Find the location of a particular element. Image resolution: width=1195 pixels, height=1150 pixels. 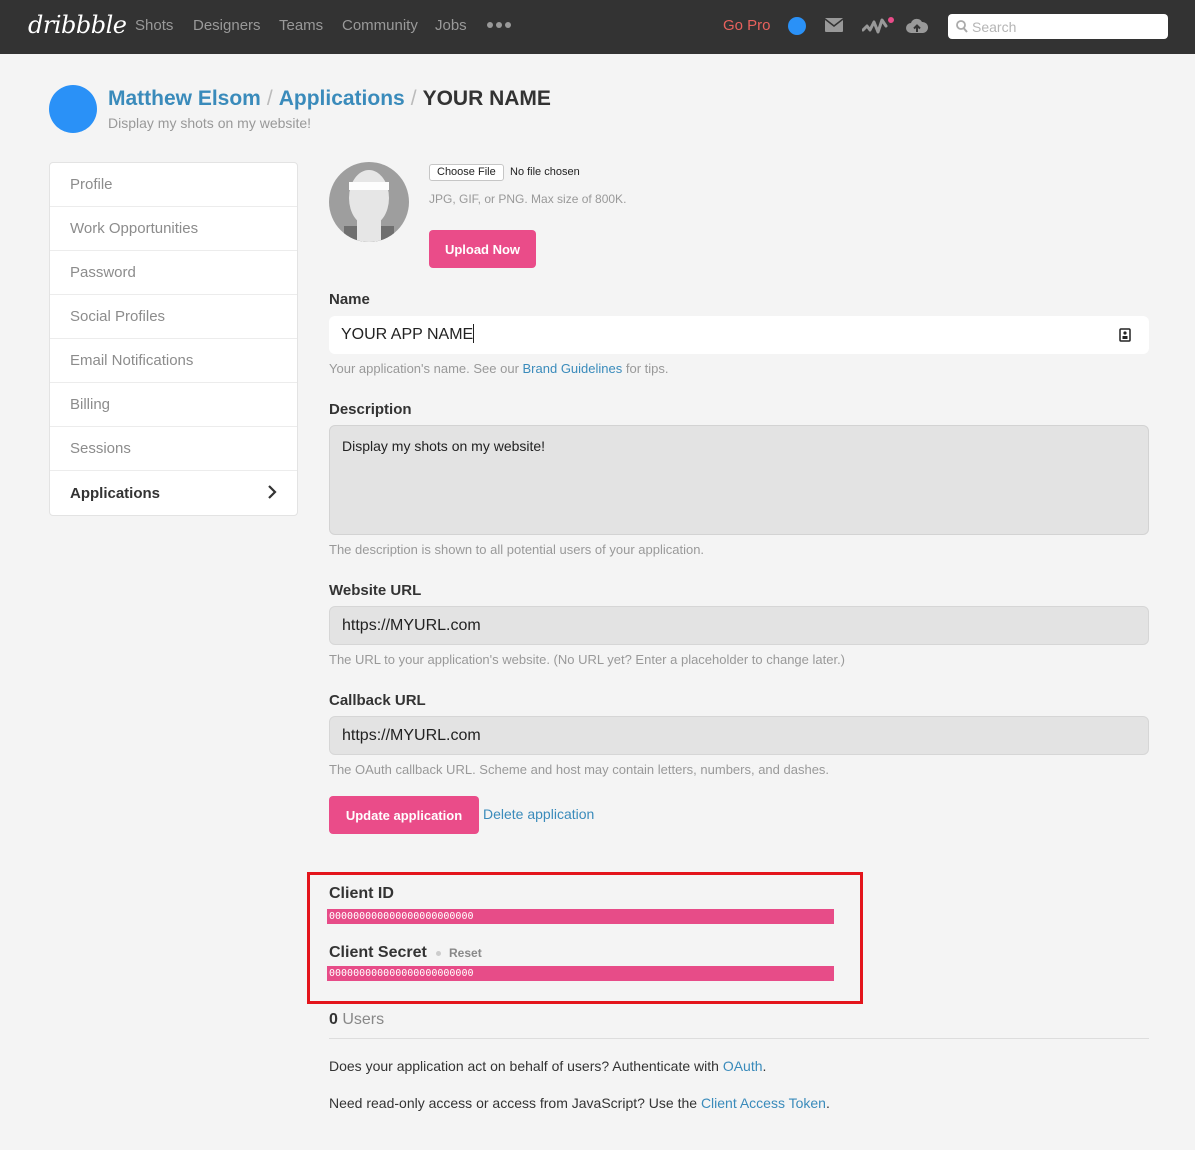

sidebar-item-password: Password is located at coordinates (173, 273).